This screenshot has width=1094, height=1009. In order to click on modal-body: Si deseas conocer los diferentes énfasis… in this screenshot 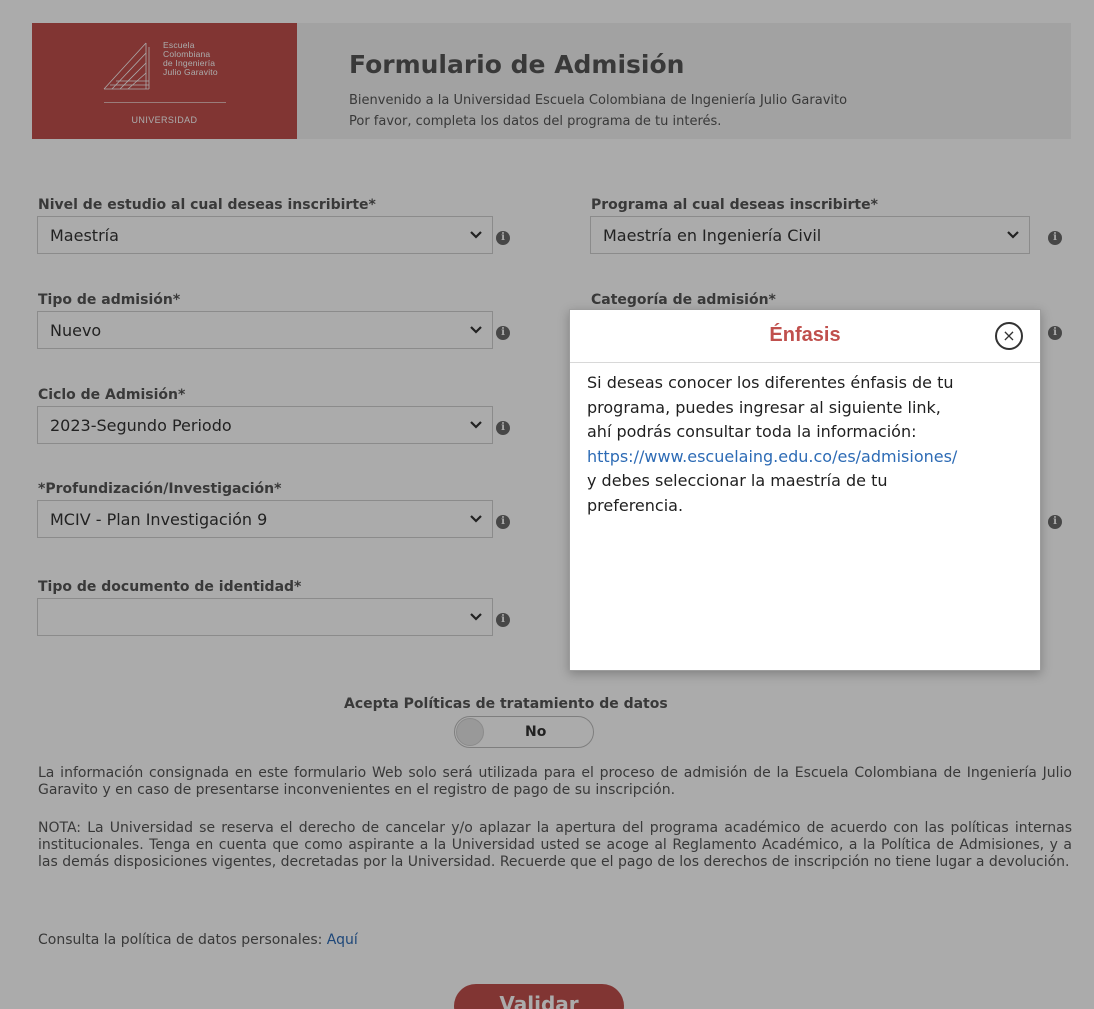, I will do `click(812, 444)`.